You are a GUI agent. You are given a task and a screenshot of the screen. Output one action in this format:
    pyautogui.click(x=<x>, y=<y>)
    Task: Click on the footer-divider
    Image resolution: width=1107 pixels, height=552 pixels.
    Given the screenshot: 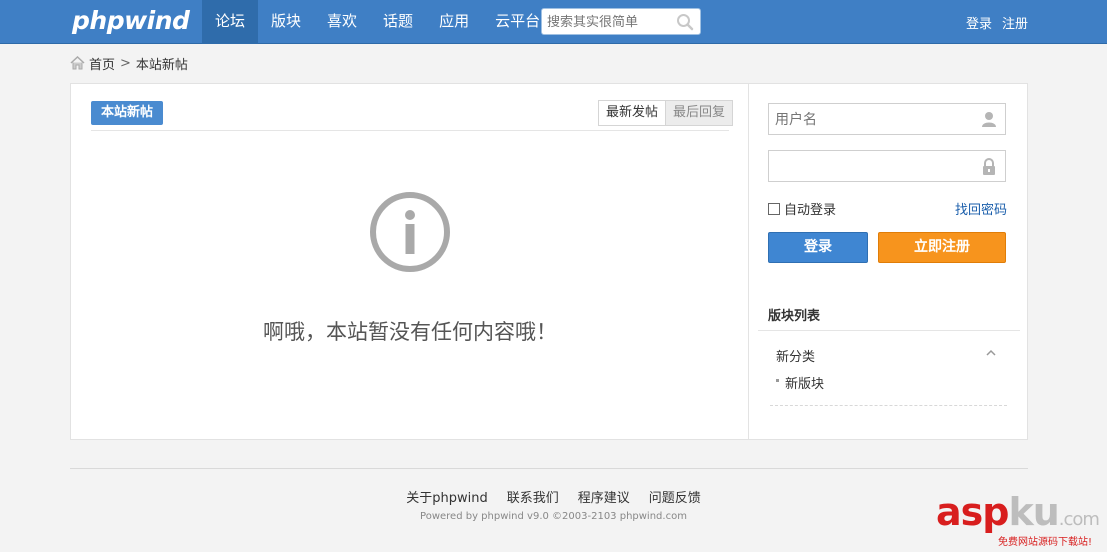 What is the action you would take?
    pyautogui.click(x=549, y=468)
    